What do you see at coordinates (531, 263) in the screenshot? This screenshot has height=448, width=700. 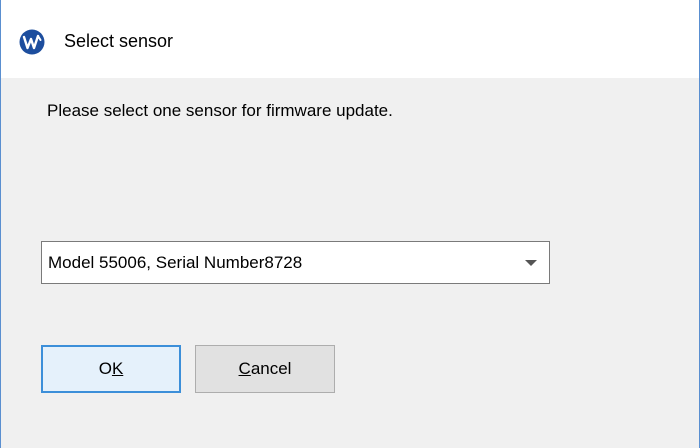 I see `chevron-down-icon` at bounding box center [531, 263].